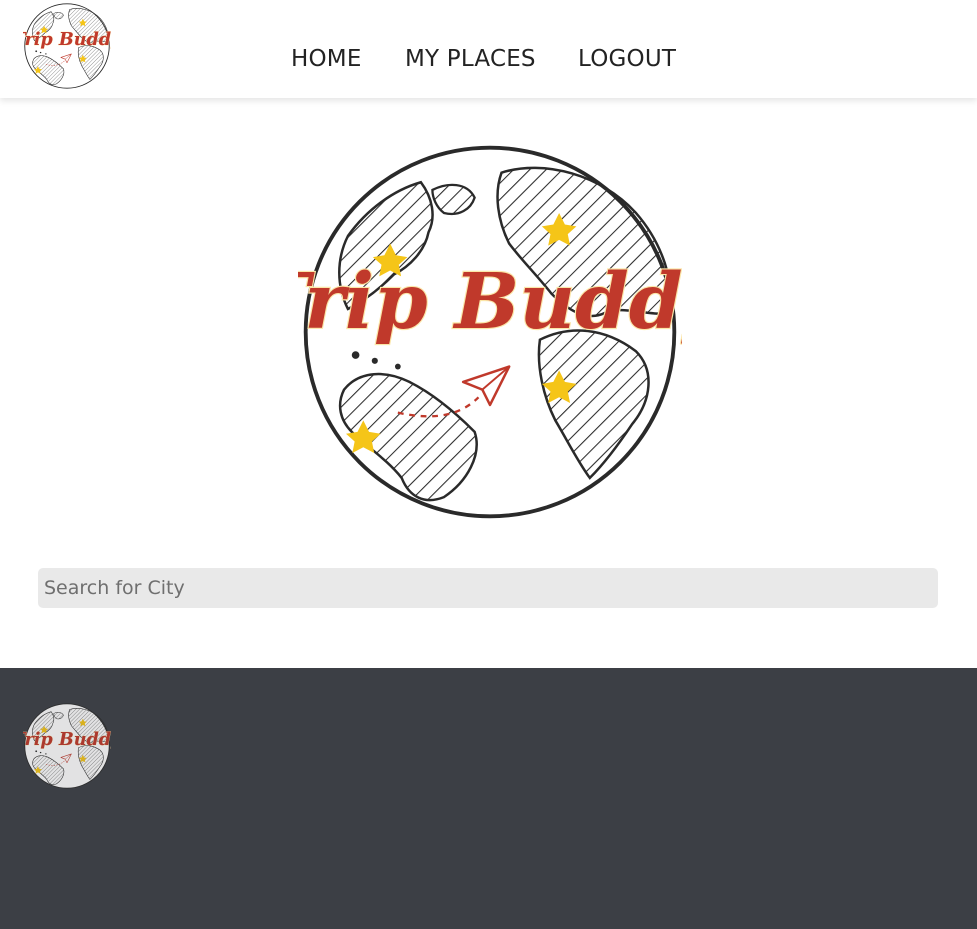  What do you see at coordinates (627, 59) in the screenshot?
I see `nav-logout-link: LOGOUT` at bounding box center [627, 59].